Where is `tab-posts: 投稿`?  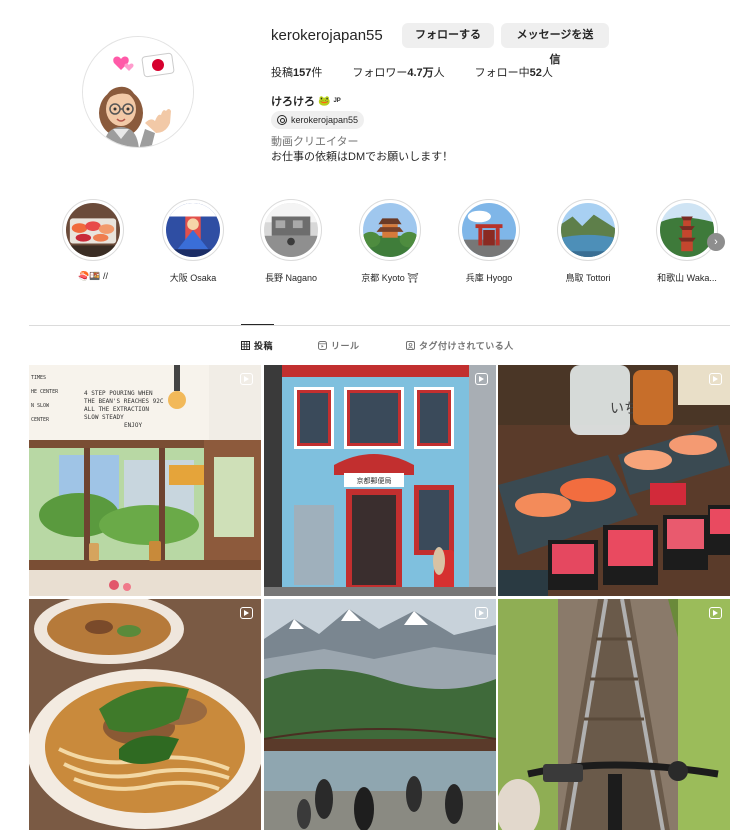 tab-posts: 投稿 is located at coordinates (257, 345).